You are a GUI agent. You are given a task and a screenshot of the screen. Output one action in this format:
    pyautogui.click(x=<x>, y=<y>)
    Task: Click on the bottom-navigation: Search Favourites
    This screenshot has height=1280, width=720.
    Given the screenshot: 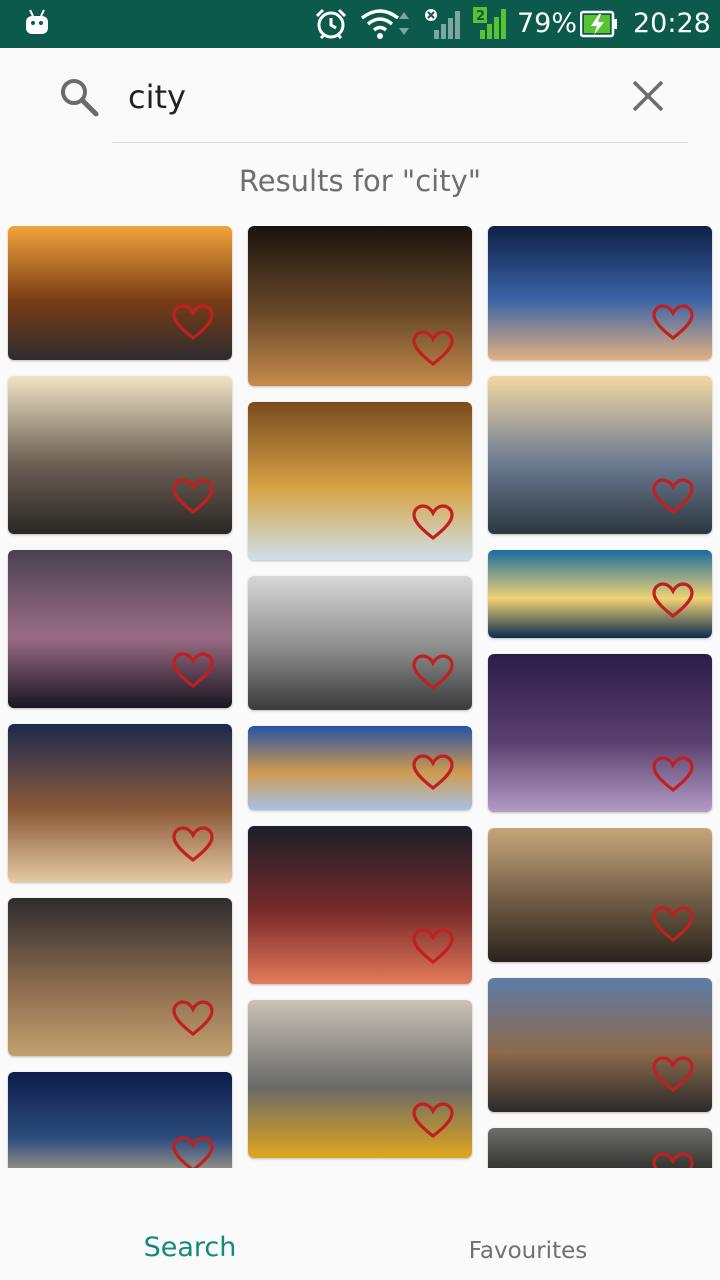 What is the action you would take?
    pyautogui.click(x=360, y=1240)
    